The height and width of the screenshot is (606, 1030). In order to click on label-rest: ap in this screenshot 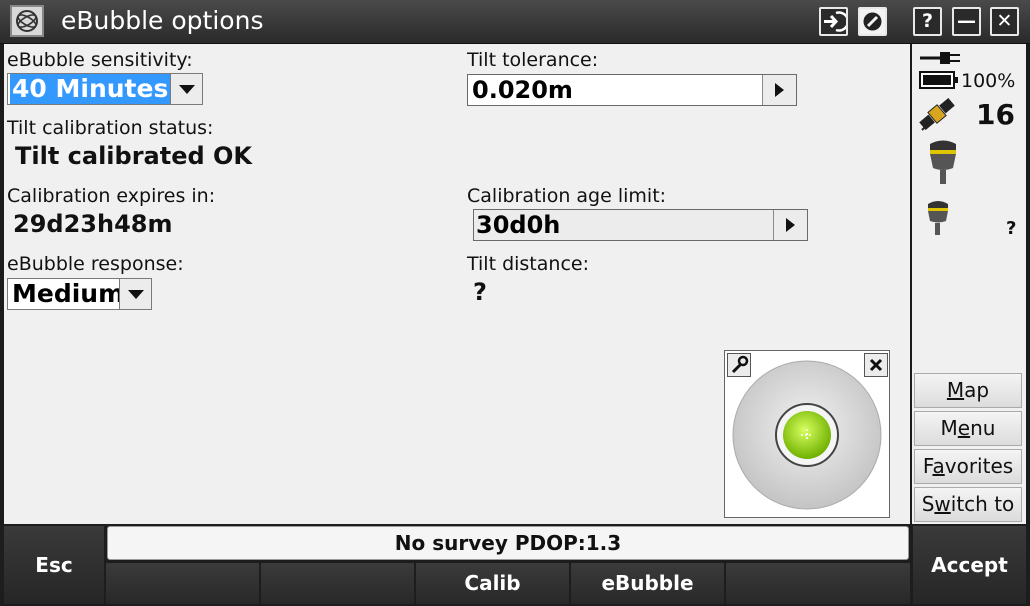, I will do `click(977, 390)`.